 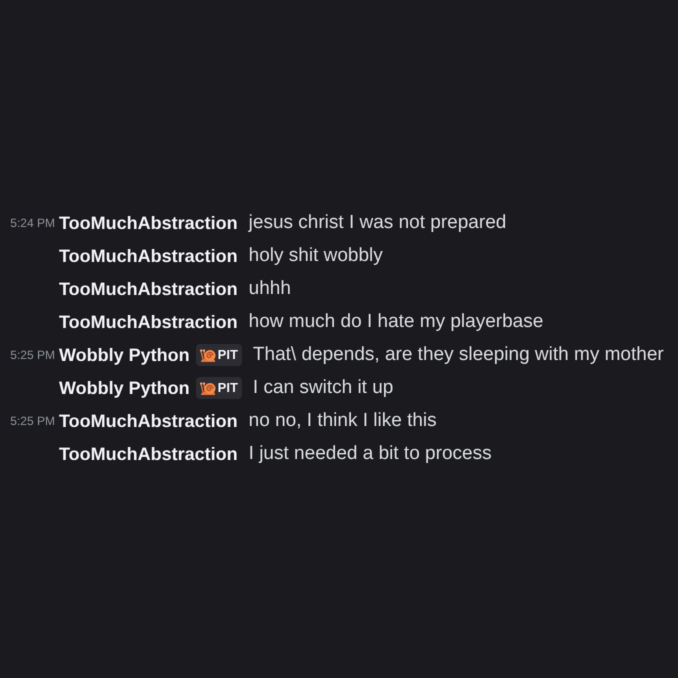 I want to click on message-text: uhhh, so click(x=269, y=288).